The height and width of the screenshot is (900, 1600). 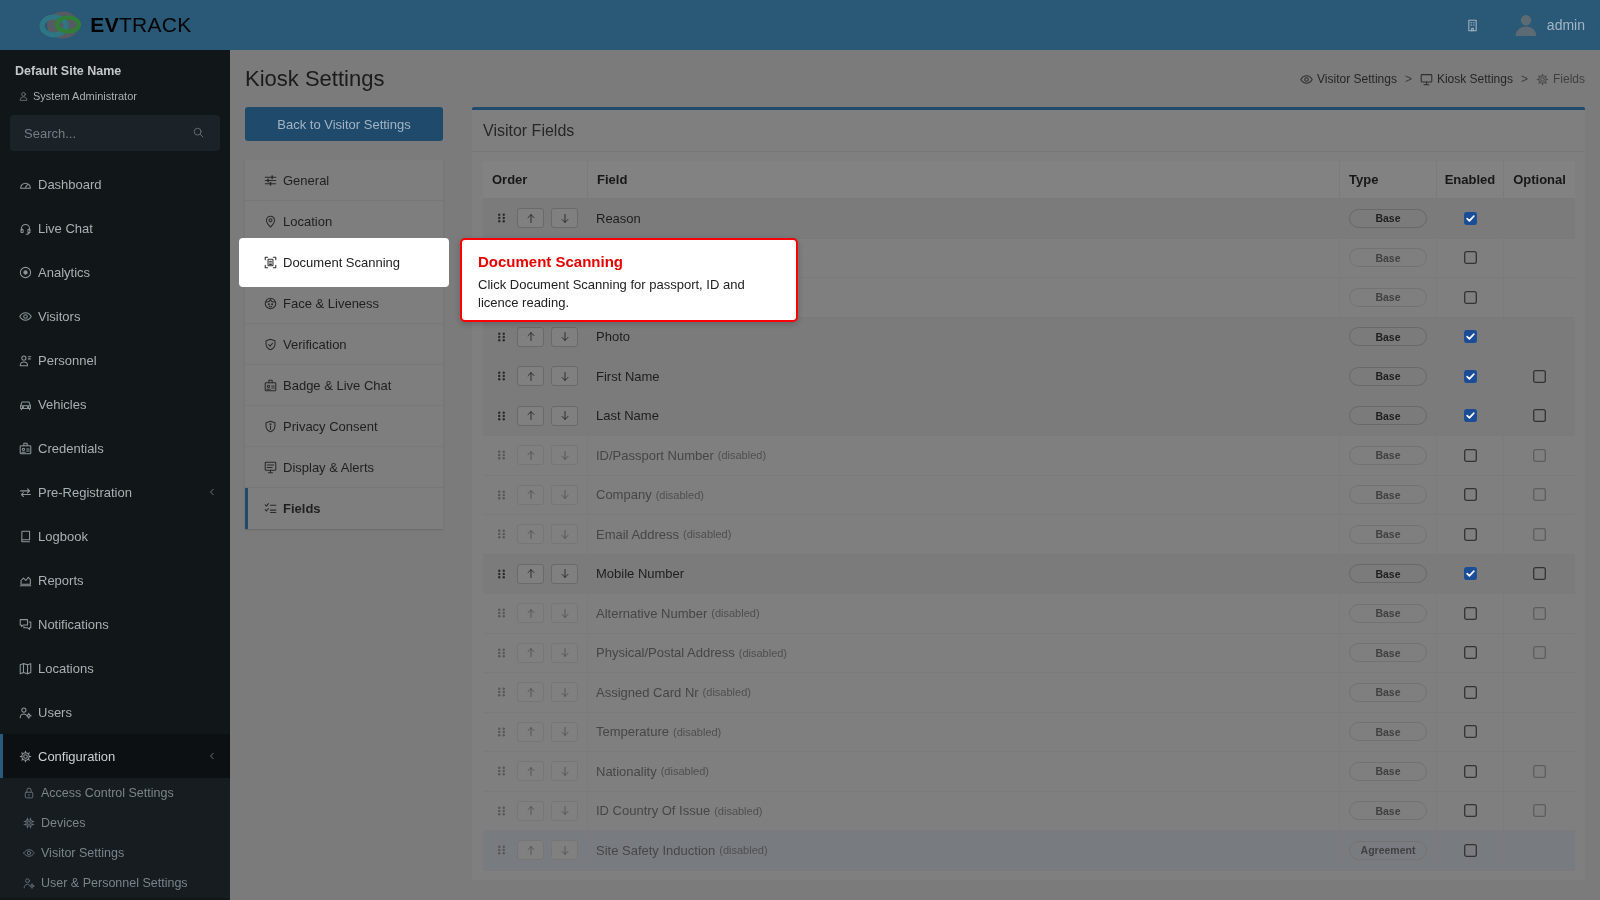 What do you see at coordinates (270, 221) in the screenshot?
I see `map-pin-icon` at bounding box center [270, 221].